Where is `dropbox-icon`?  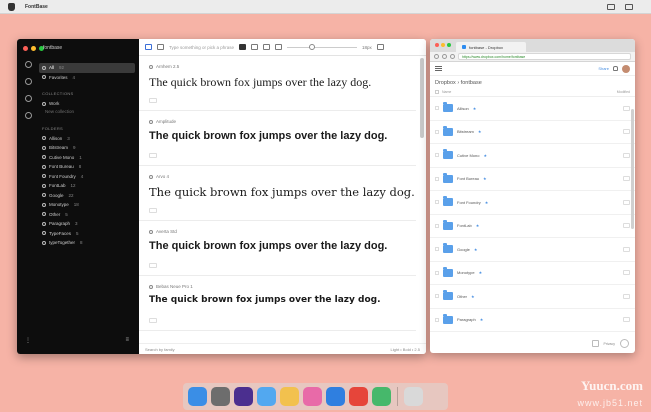 dropbox-icon is located at coordinates (335, 396).